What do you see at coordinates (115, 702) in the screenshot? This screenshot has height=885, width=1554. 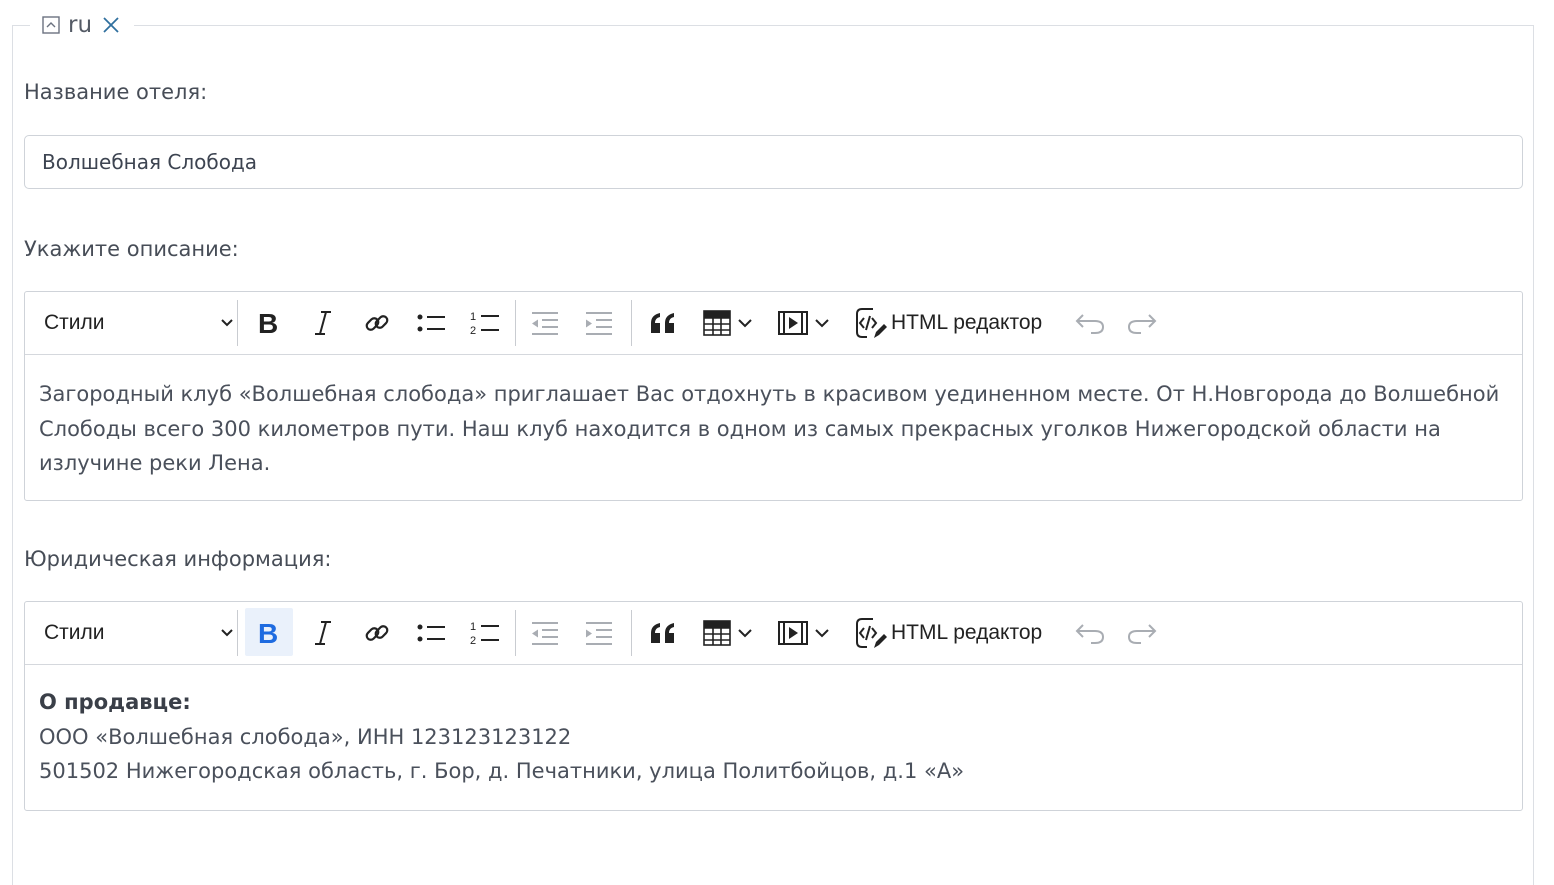 I see `seller-heading: О продавце:` at bounding box center [115, 702].